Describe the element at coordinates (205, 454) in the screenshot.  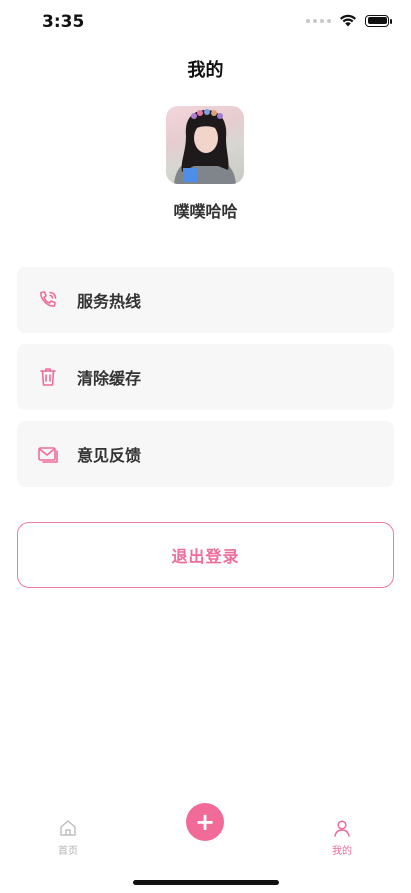
I see `menu-item-feedback: 意见反馈` at that location.